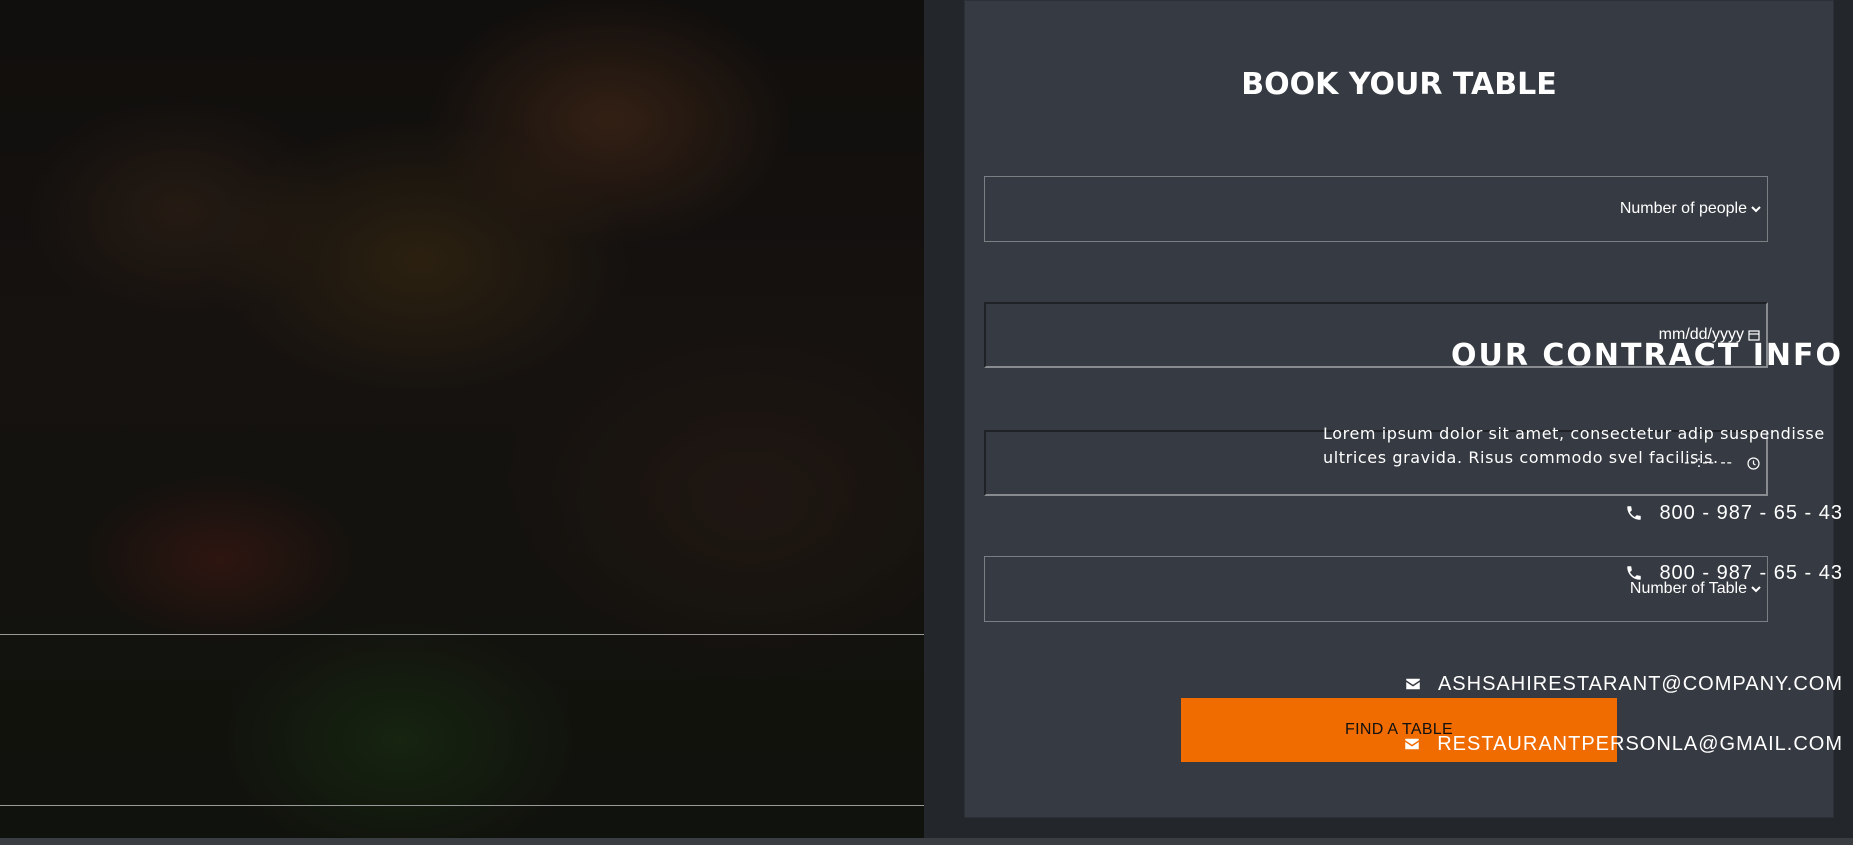 The image size is (1853, 845). Describe the element at coordinates (1640, 684) in the screenshot. I see `email-address: ASHSAHIRESTARANT@COMPANY.COM` at that location.